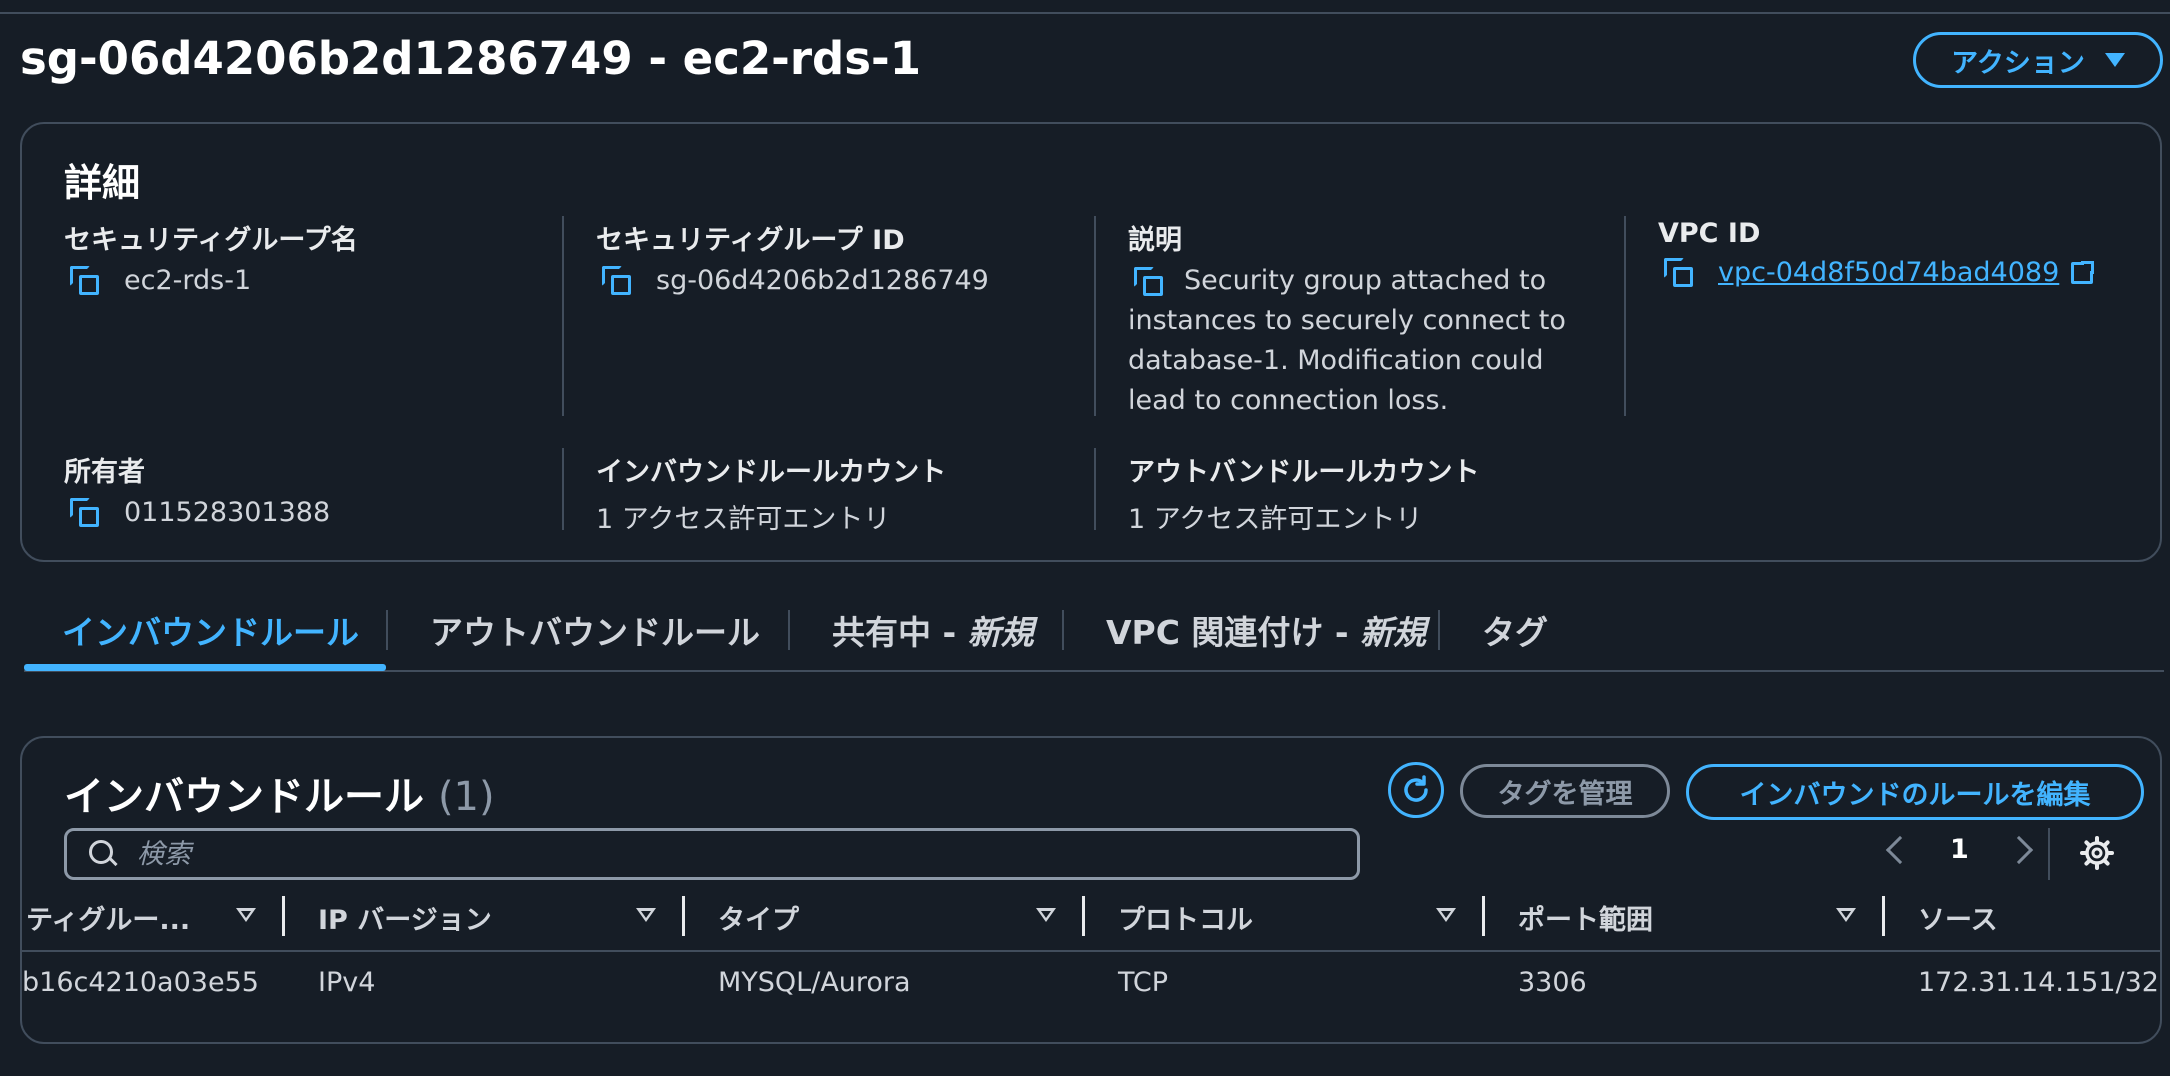 This screenshot has height=1076, width=2170. What do you see at coordinates (1085, 13) in the screenshot?
I see `top-divider` at bounding box center [1085, 13].